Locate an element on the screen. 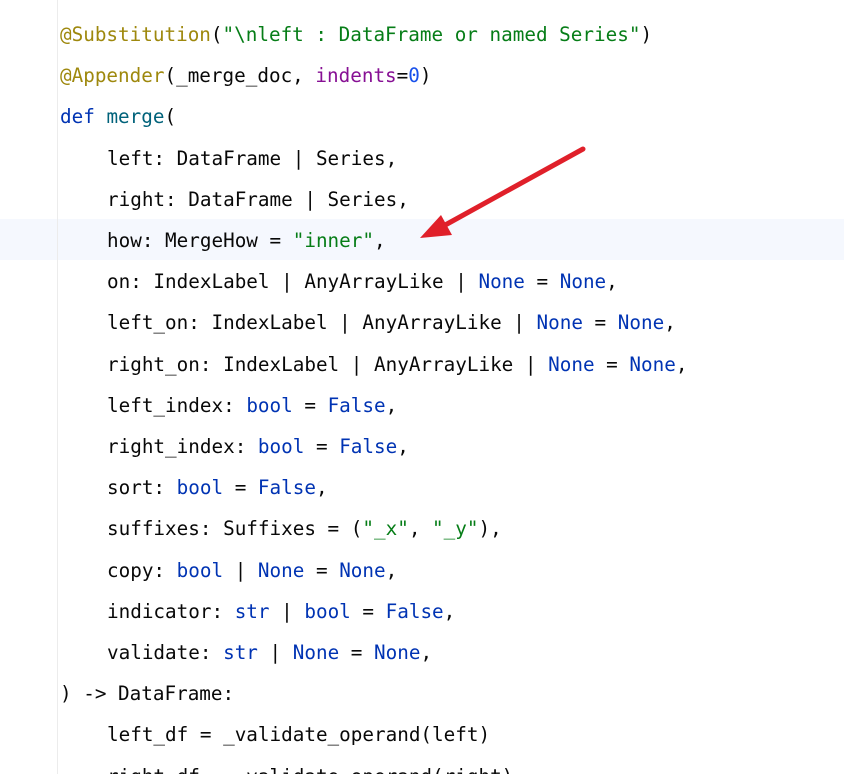 This screenshot has width=844, height=774. code-token: left_on: IndexLabel | AnyArrayLike | is located at coordinates (322, 323).